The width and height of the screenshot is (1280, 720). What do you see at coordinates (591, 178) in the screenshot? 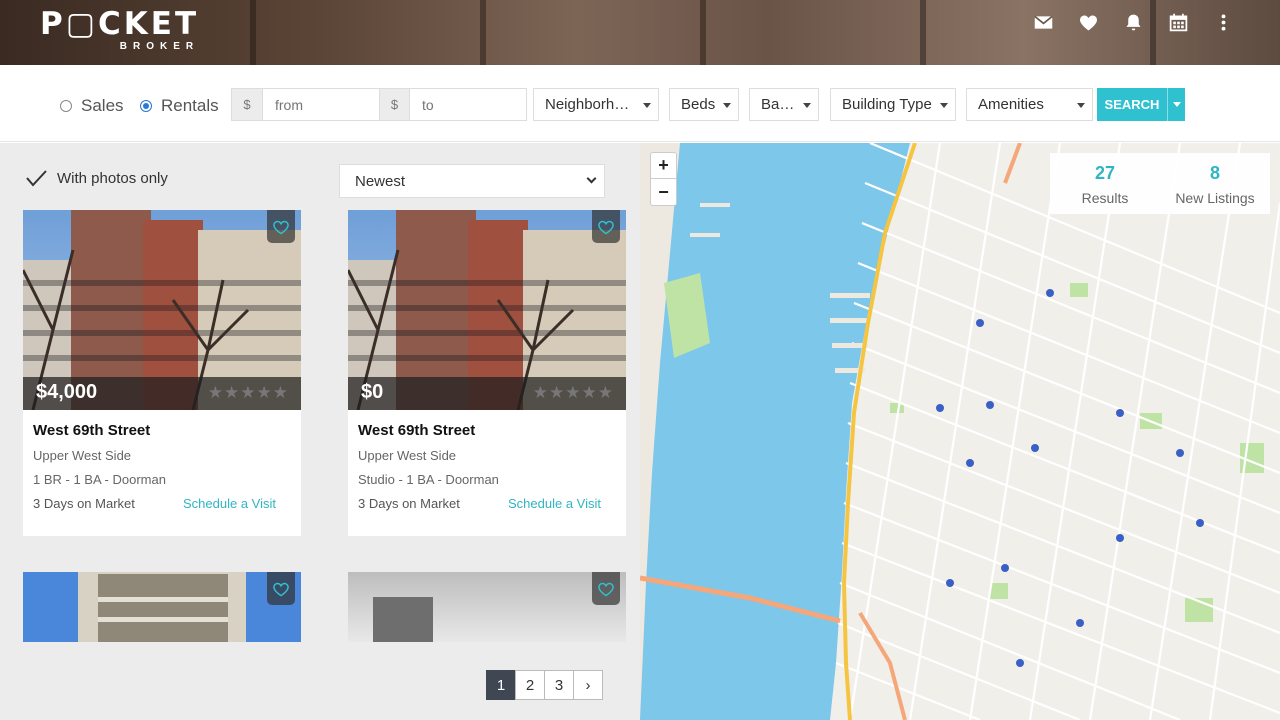
I see `chevron-down-icon` at bounding box center [591, 178].